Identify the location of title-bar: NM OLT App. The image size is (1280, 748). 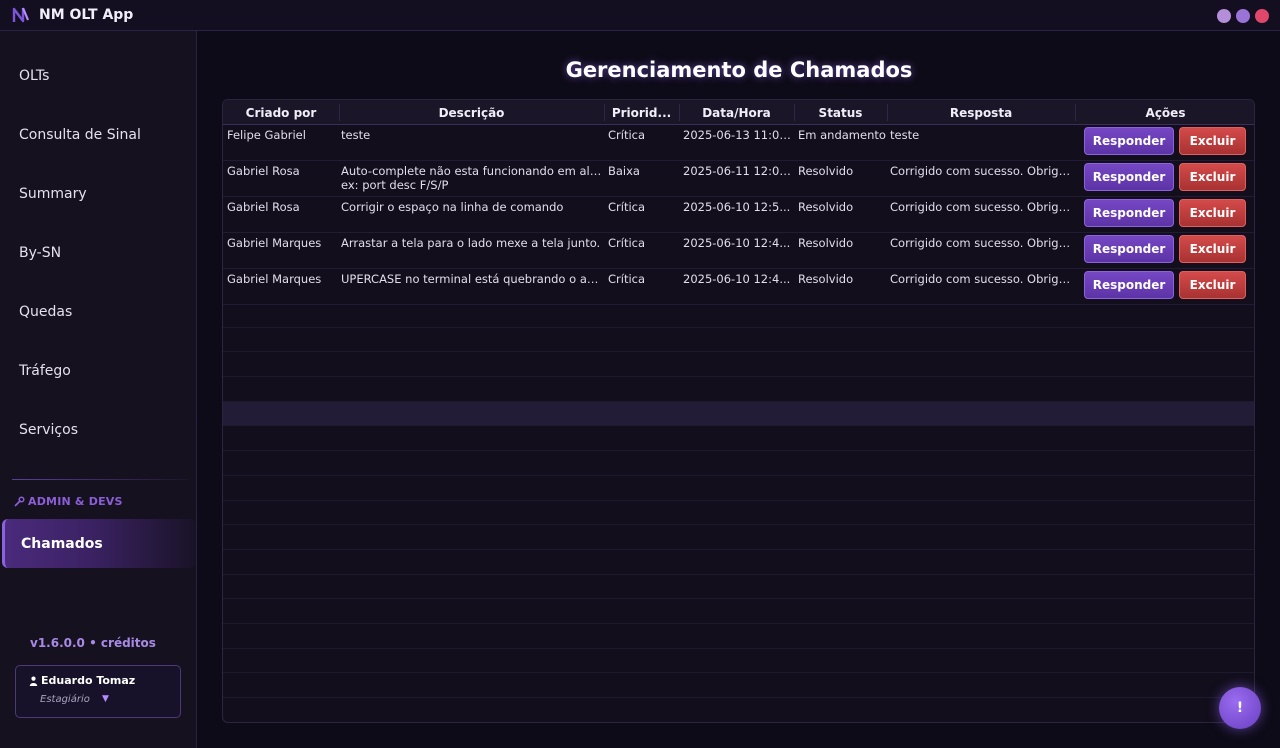
(640, 15).